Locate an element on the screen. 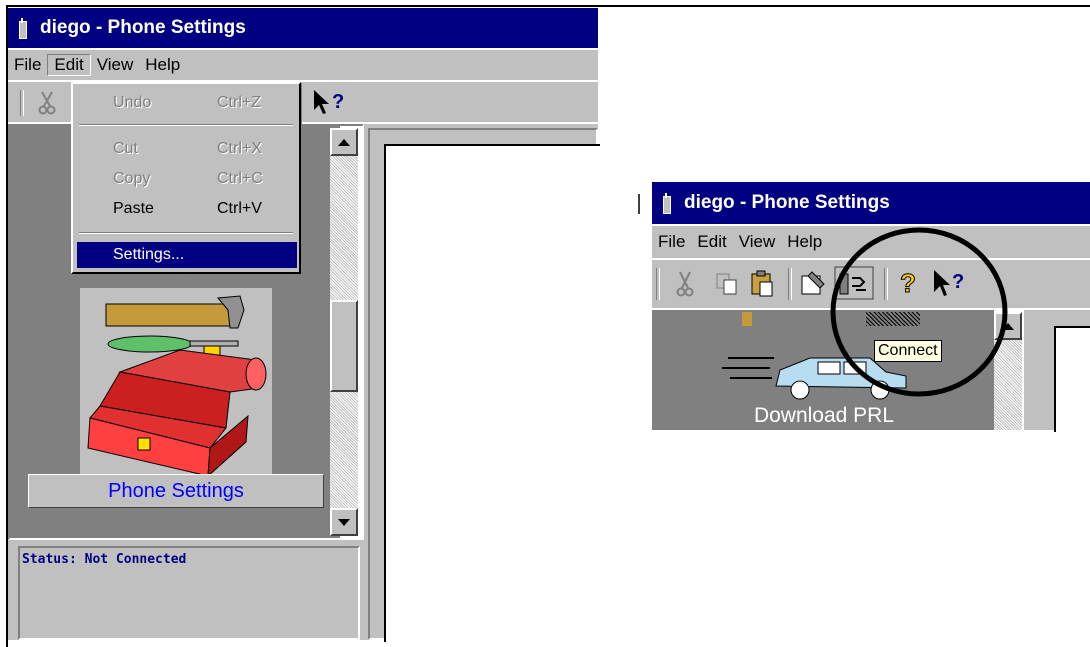 The height and width of the screenshot is (647, 1090). menu-edit: Edit is located at coordinates (69, 65).